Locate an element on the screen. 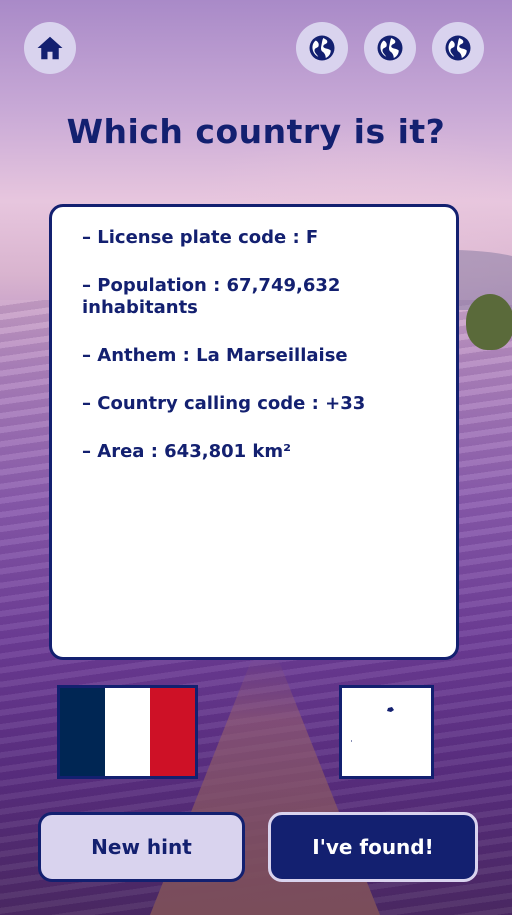 The width and height of the screenshot is (512, 915). hint-population: – Population : 67,749,632 inhabitants is located at coordinates (211, 296).